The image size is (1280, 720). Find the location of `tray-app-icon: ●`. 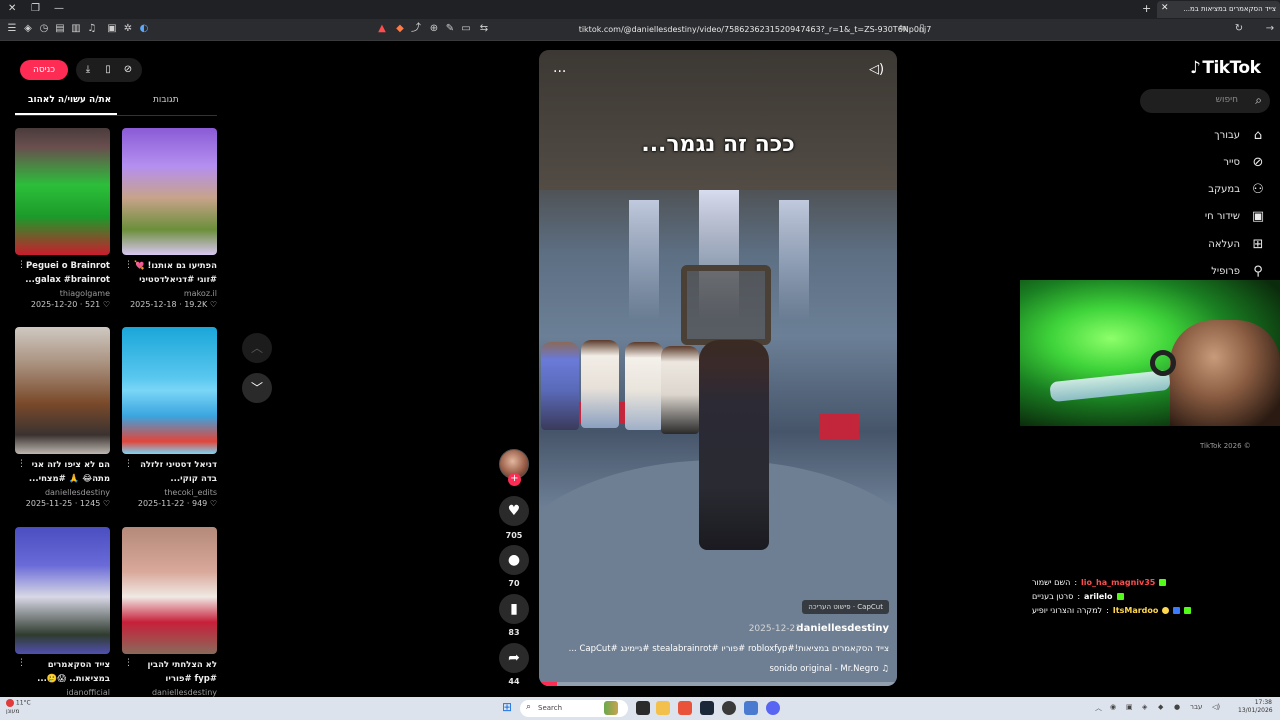

tray-app-icon: ● is located at coordinates (1177, 707).